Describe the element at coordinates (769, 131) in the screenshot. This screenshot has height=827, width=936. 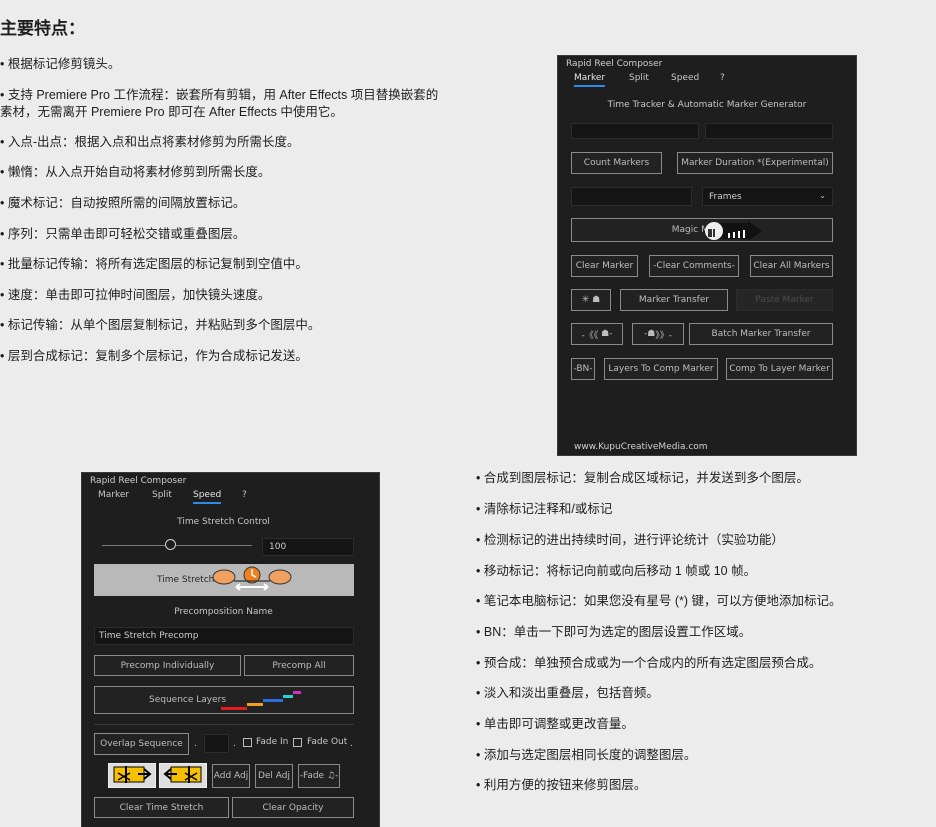
I see `timecode-field-right` at that location.